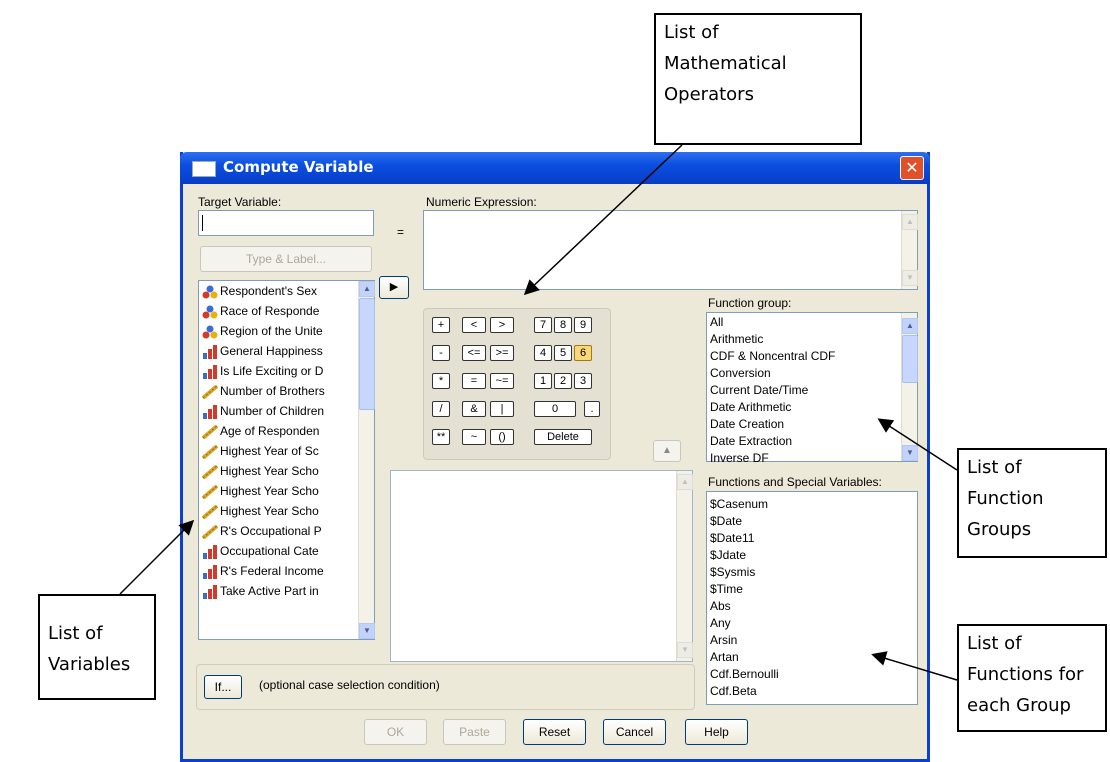  Describe the element at coordinates (157, 557) in the screenshot. I see `arrow-variables` at that location.